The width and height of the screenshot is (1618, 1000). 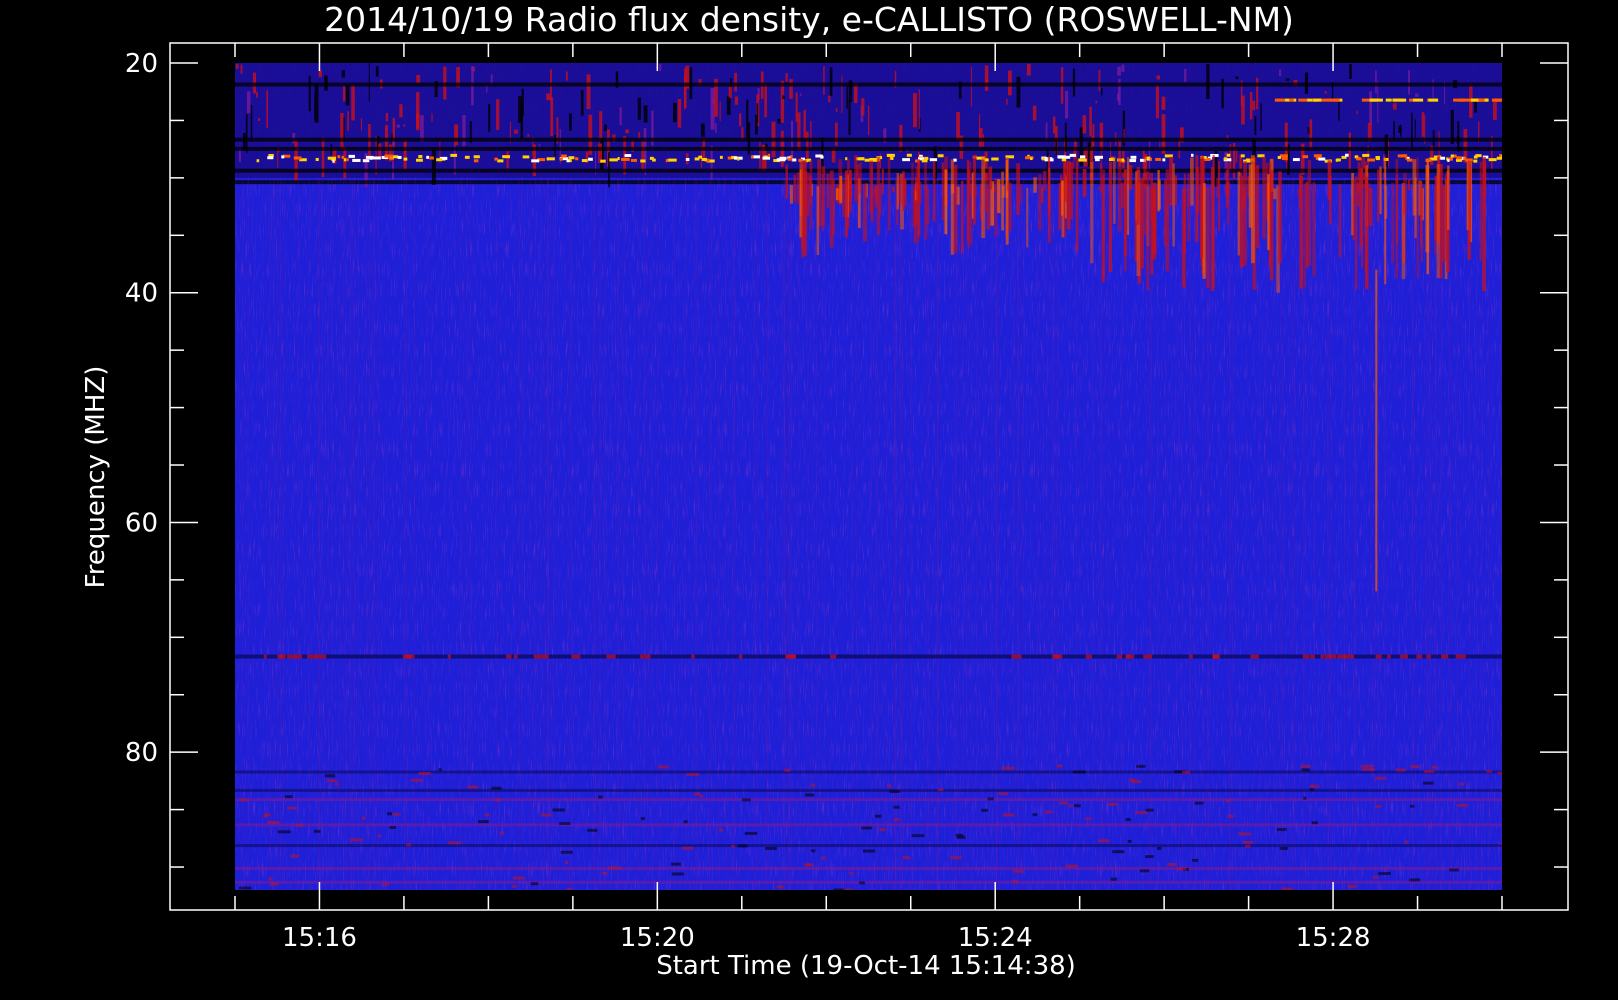 What do you see at coordinates (96, 477) in the screenshot?
I see `y-axis-label: Frequency (MHZ)` at bounding box center [96, 477].